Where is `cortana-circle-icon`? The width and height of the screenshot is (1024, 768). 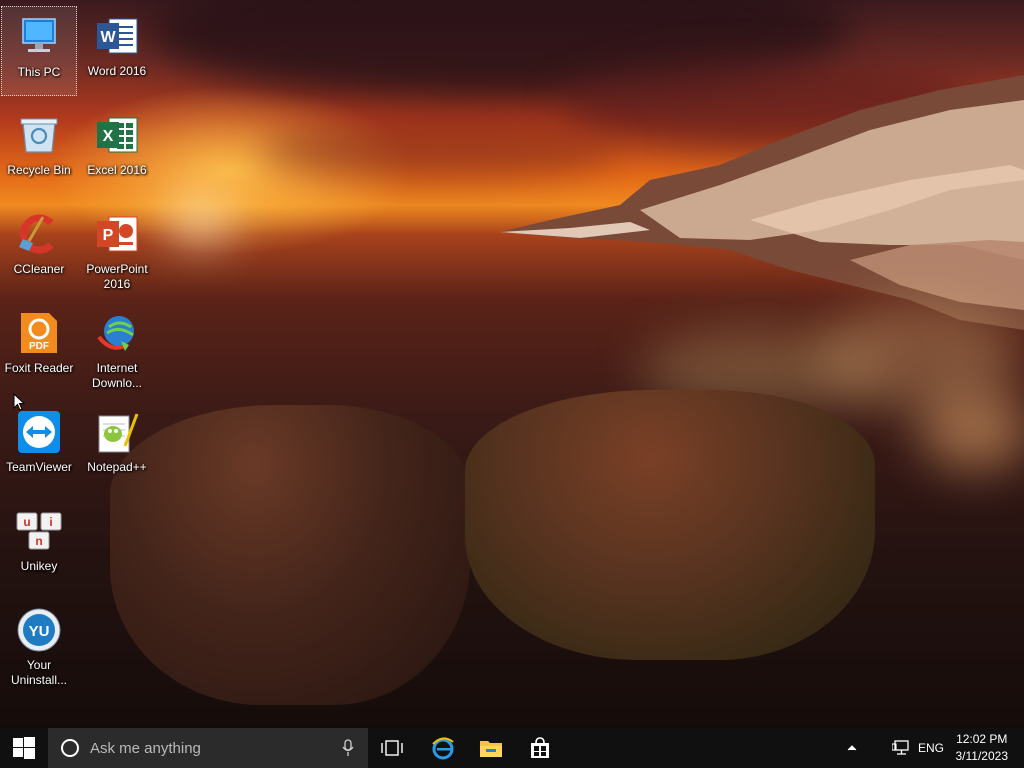
cortana-circle-icon is located at coordinates (70, 748).